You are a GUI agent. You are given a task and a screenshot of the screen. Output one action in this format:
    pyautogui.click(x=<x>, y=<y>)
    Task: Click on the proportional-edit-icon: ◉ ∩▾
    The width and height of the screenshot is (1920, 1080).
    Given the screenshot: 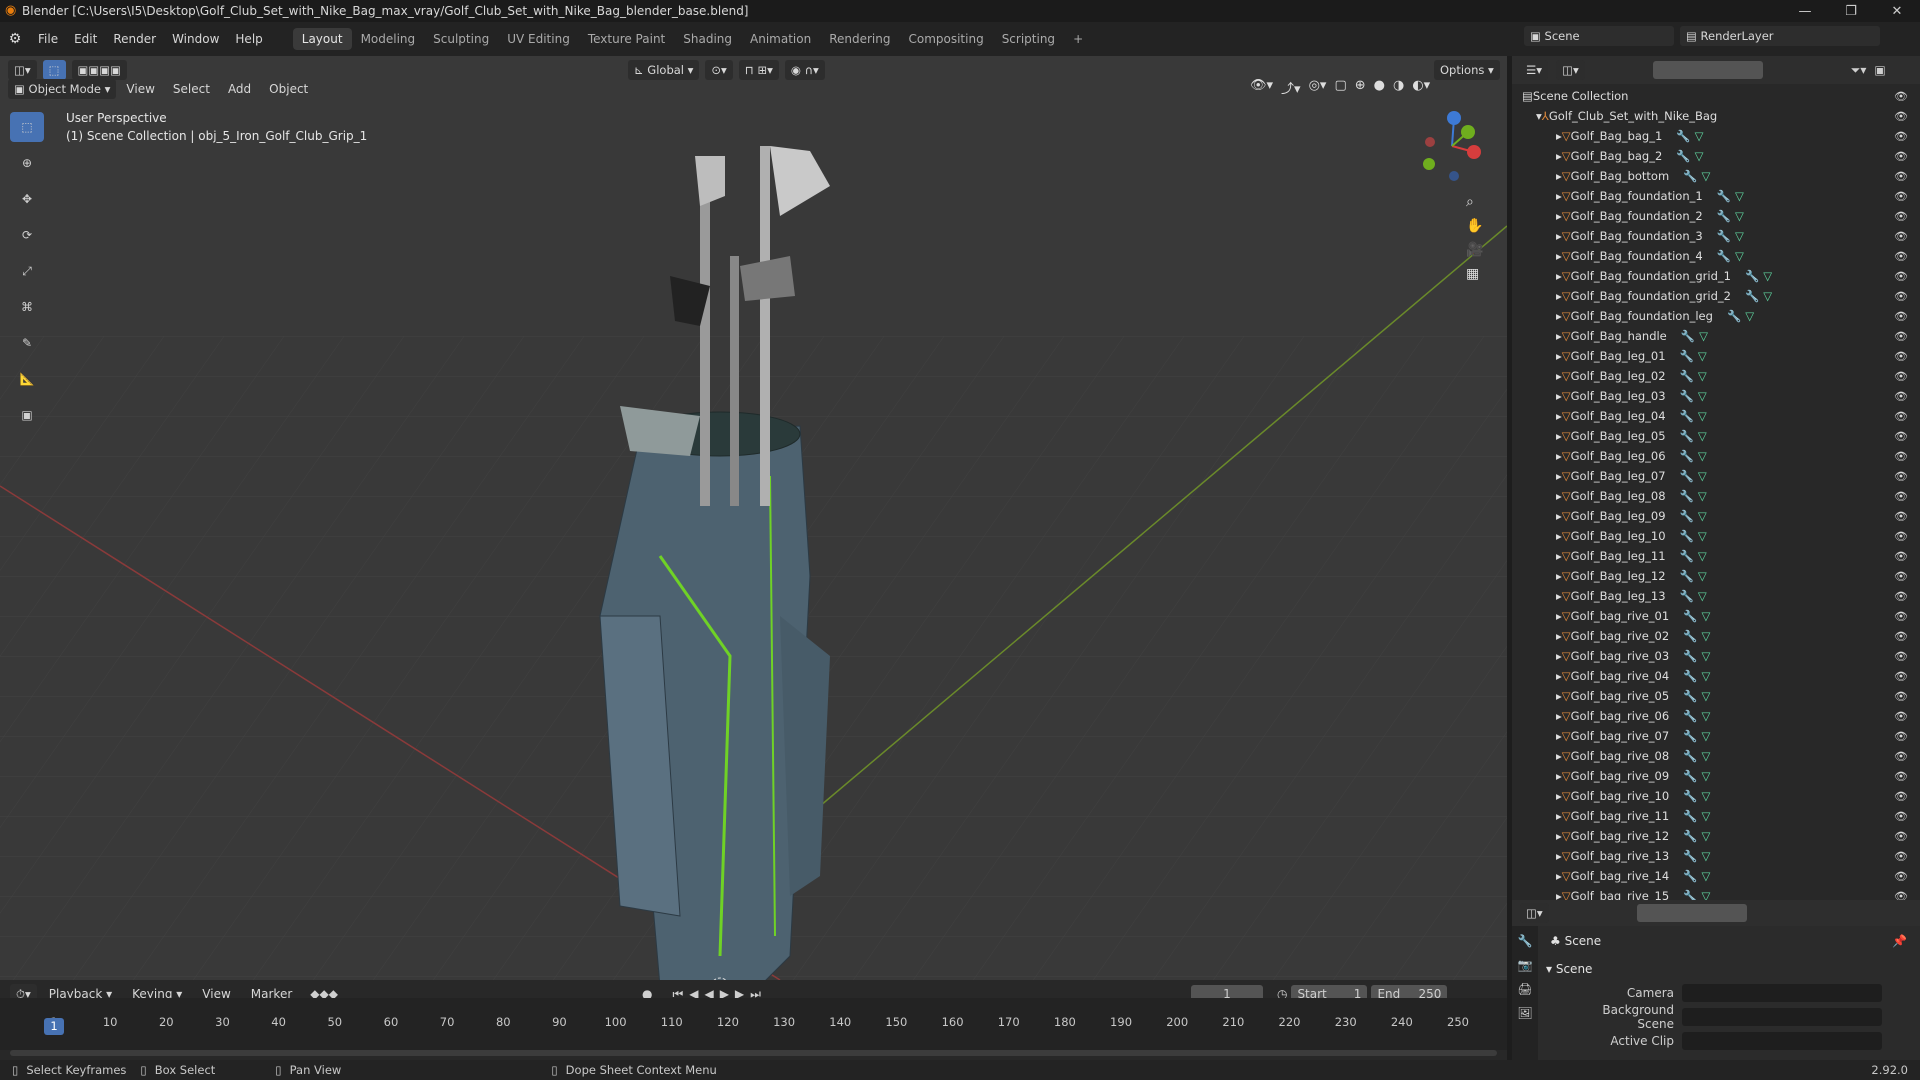 What is the action you would take?
    pyautogui.click(x=804, y=70)
    